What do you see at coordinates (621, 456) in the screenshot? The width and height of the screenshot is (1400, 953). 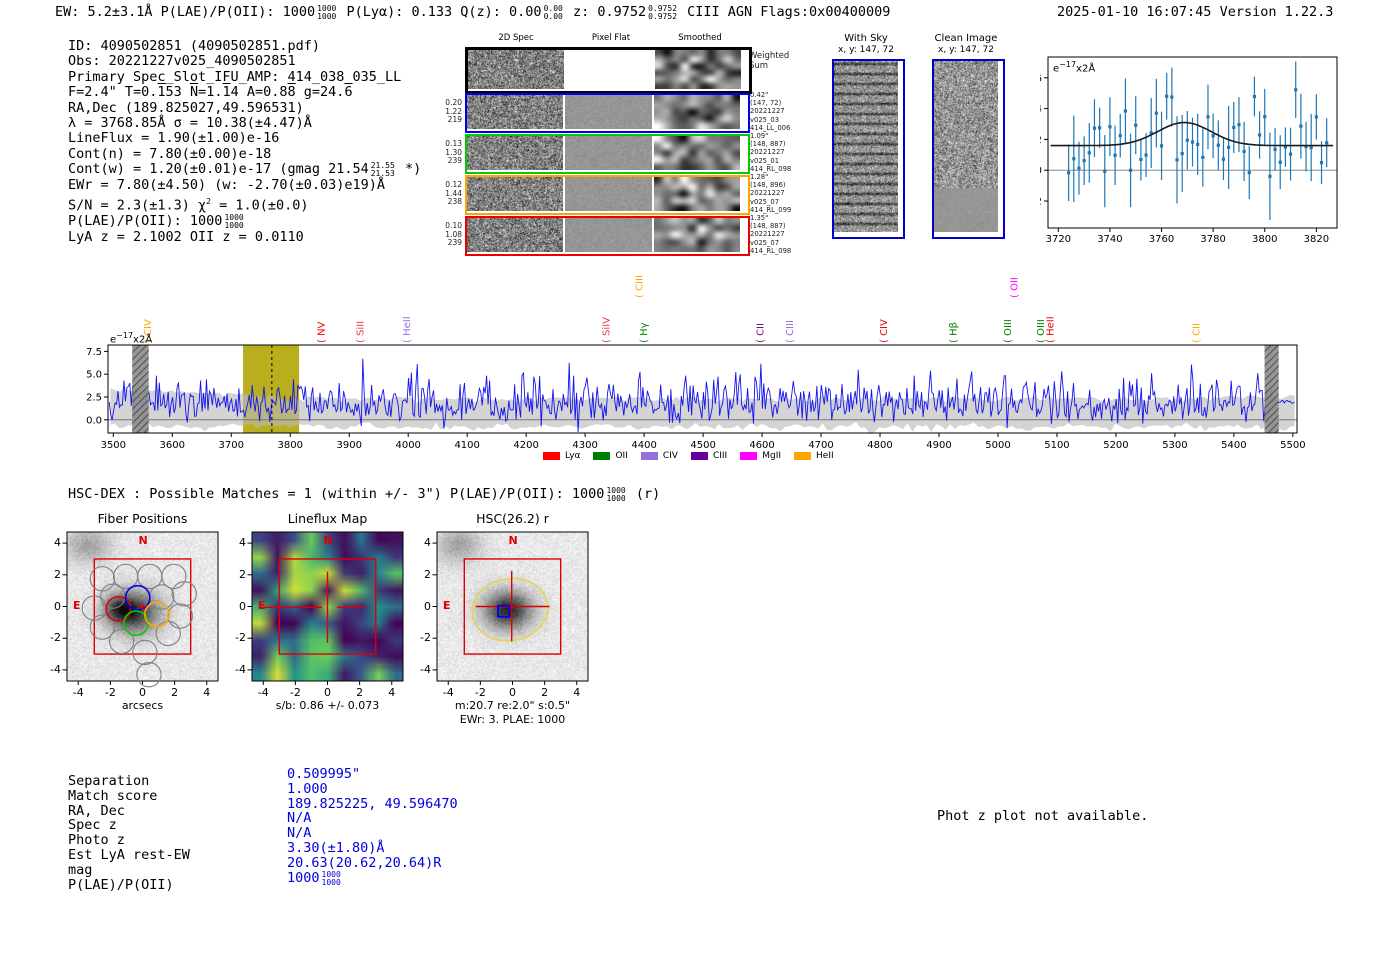 I see `legend-label: OII` at bounding box center [621, 456].